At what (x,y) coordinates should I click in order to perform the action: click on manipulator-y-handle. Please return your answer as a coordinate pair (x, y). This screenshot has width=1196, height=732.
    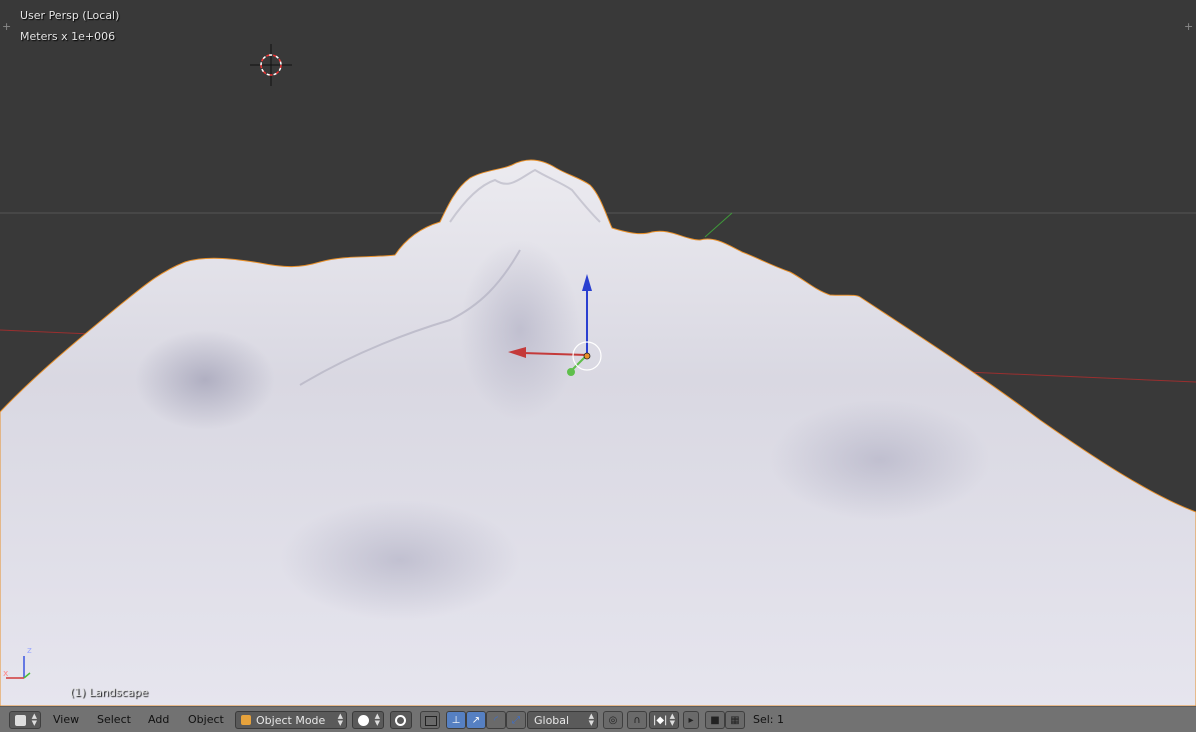
    Looking at the image, I should click on (571, 372).